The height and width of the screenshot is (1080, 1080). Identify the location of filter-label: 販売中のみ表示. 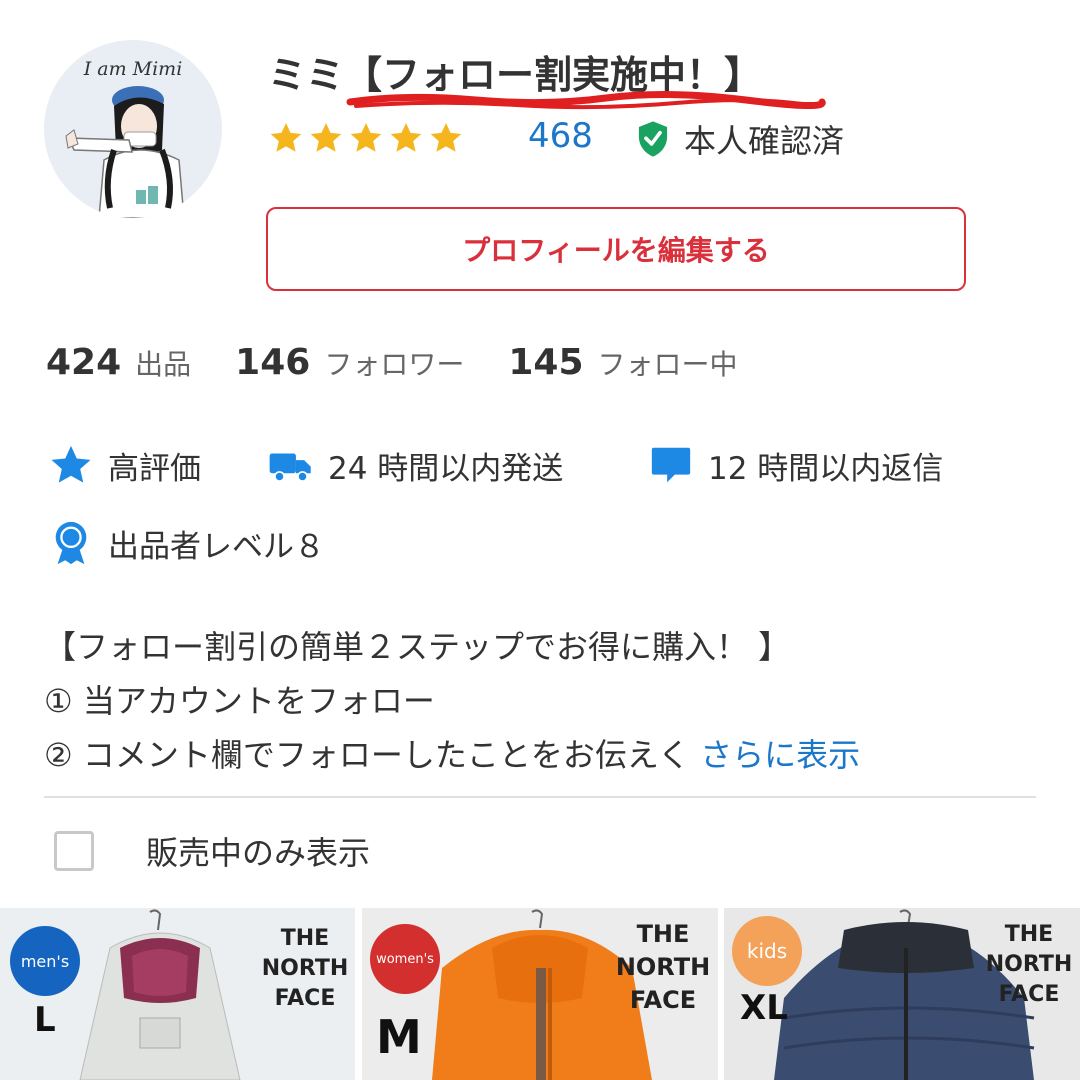
(258, 853).